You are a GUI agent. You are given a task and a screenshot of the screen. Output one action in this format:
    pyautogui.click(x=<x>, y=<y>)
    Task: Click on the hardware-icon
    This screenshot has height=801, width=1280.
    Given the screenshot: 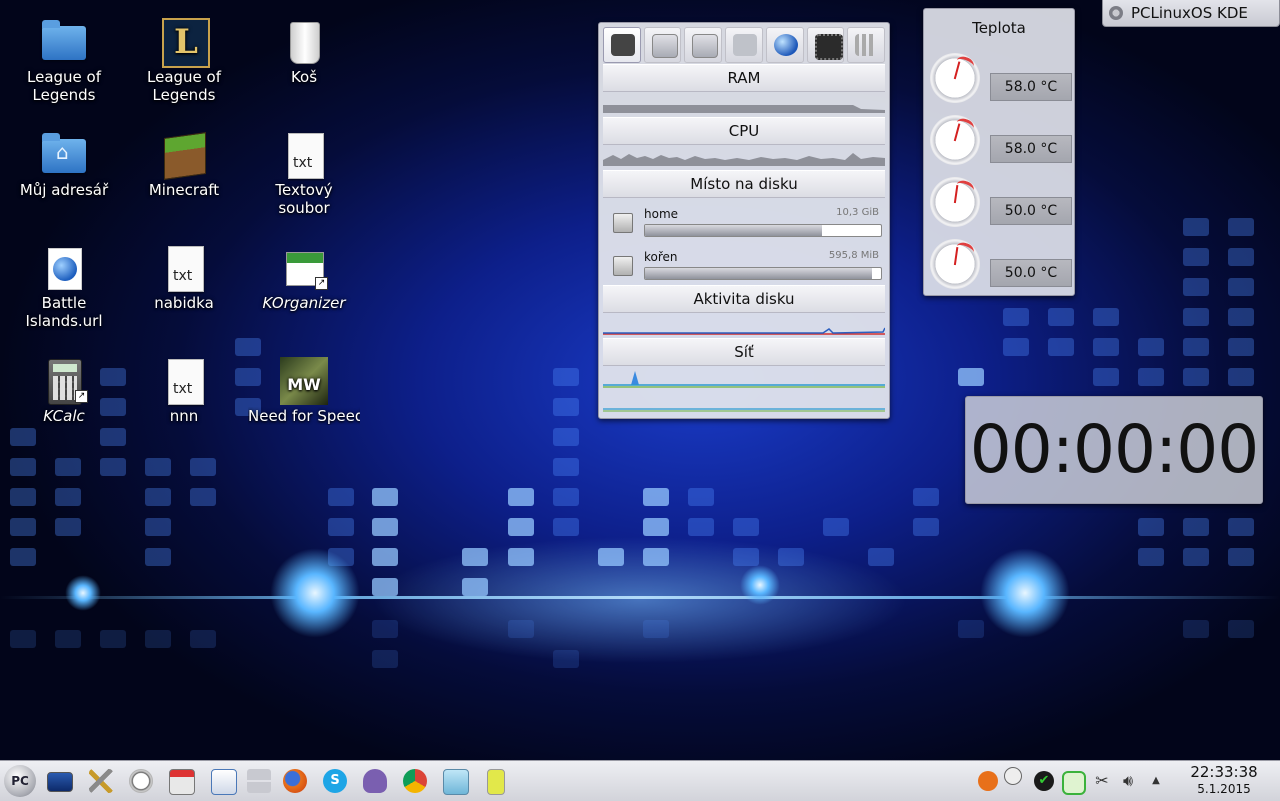 What is the action you would take?
    pyautogui.click(x=745, y=45)
    